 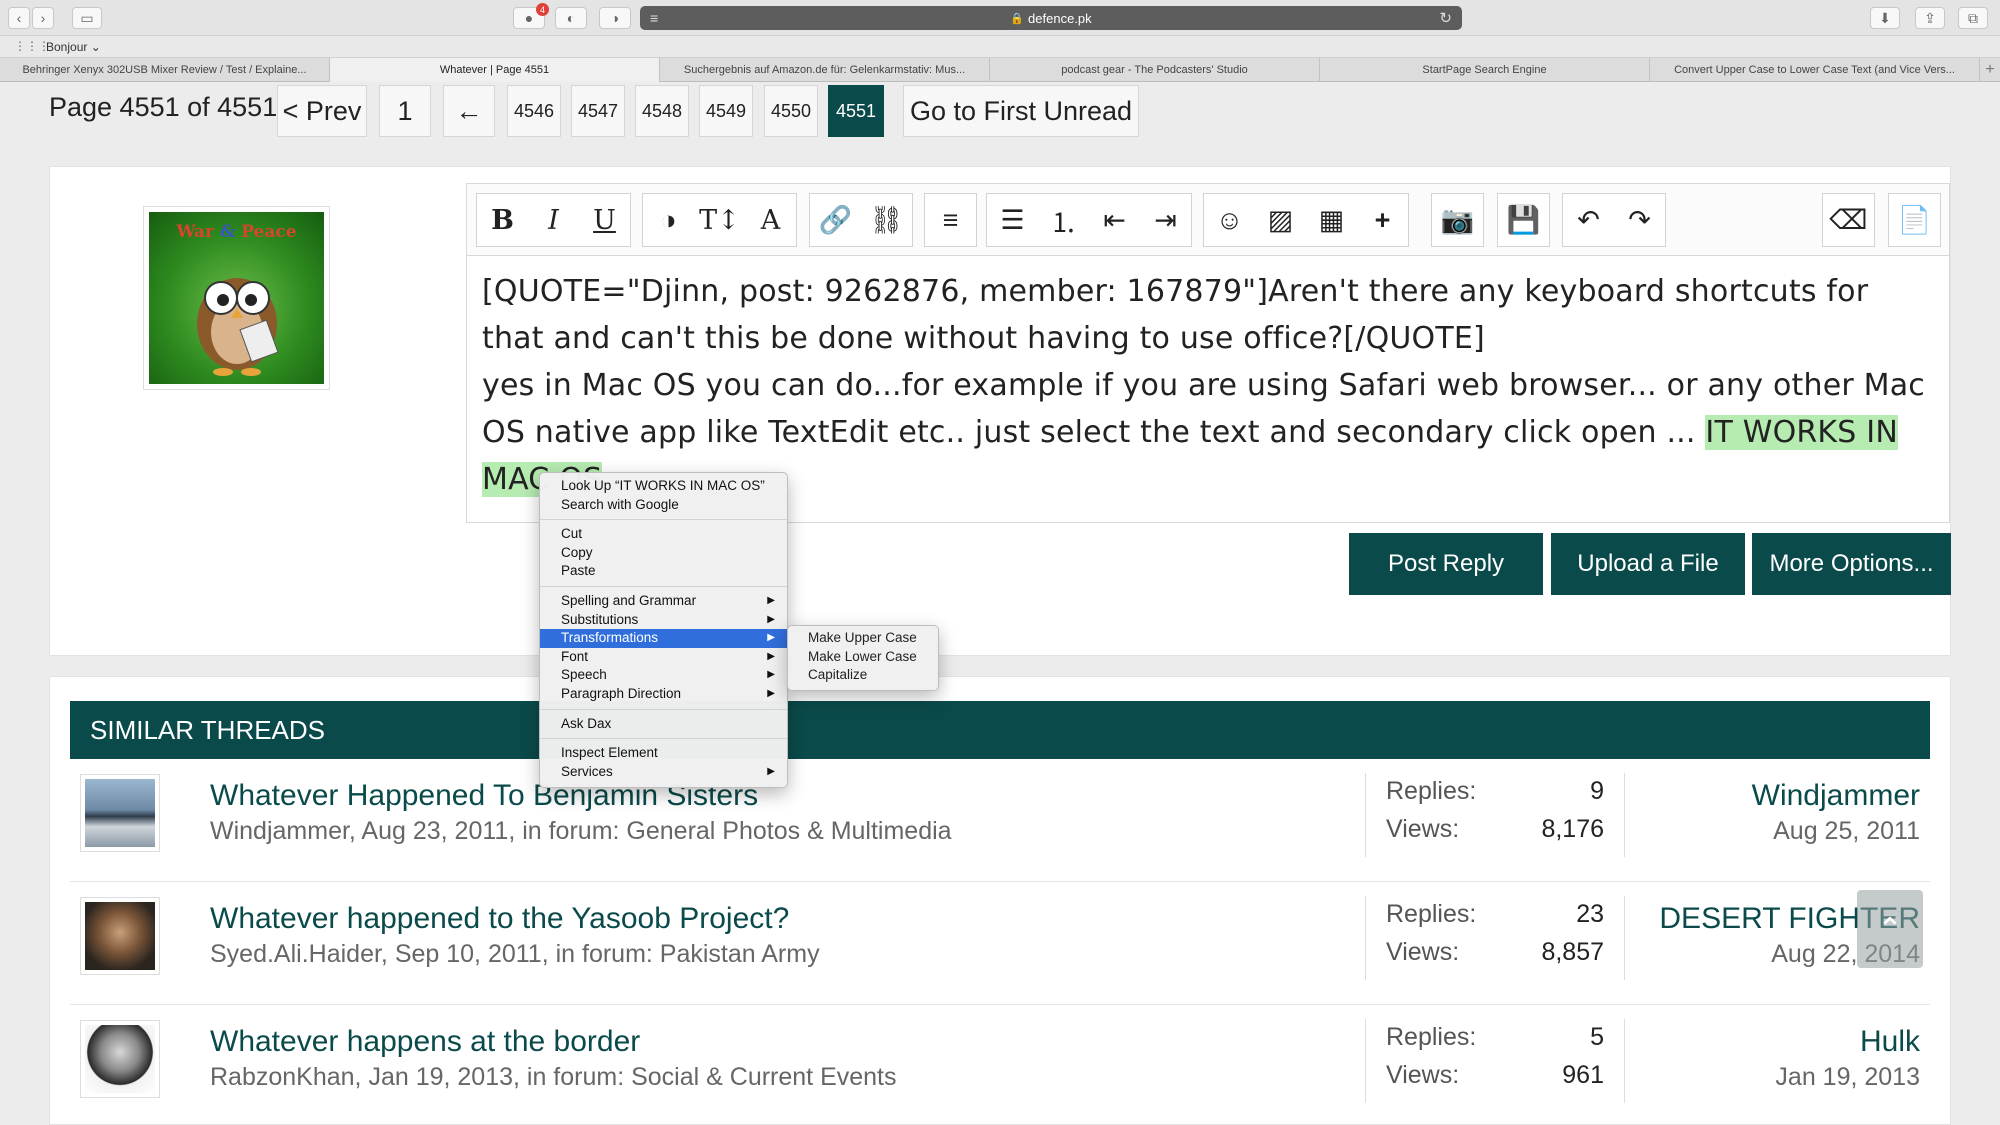 I want to click on numbered-list-icon: ⒈, so click(x=1063, y=220).